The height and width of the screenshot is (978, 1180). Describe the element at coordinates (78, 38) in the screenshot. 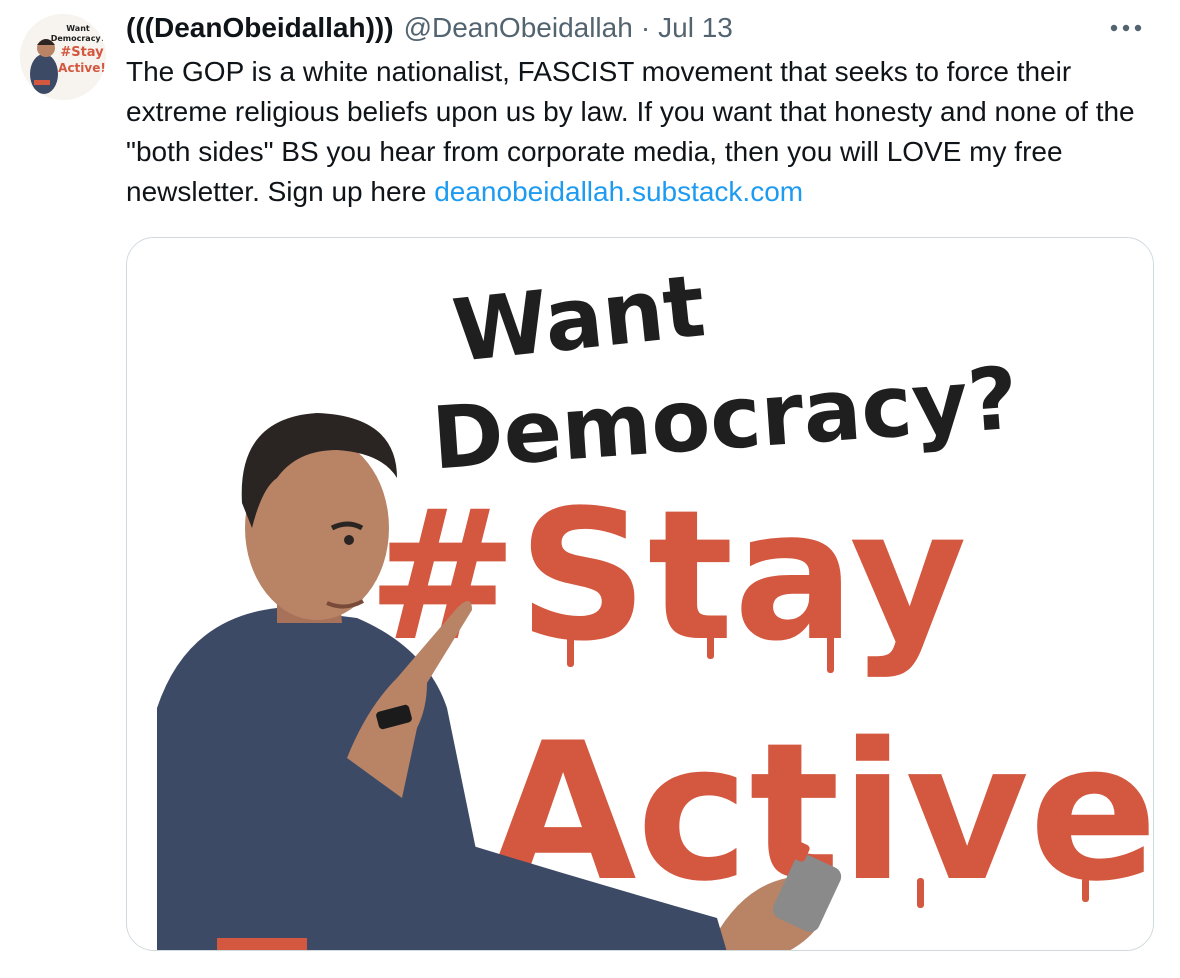

I see `avatar-democracy-text: Democracy?` at that location.